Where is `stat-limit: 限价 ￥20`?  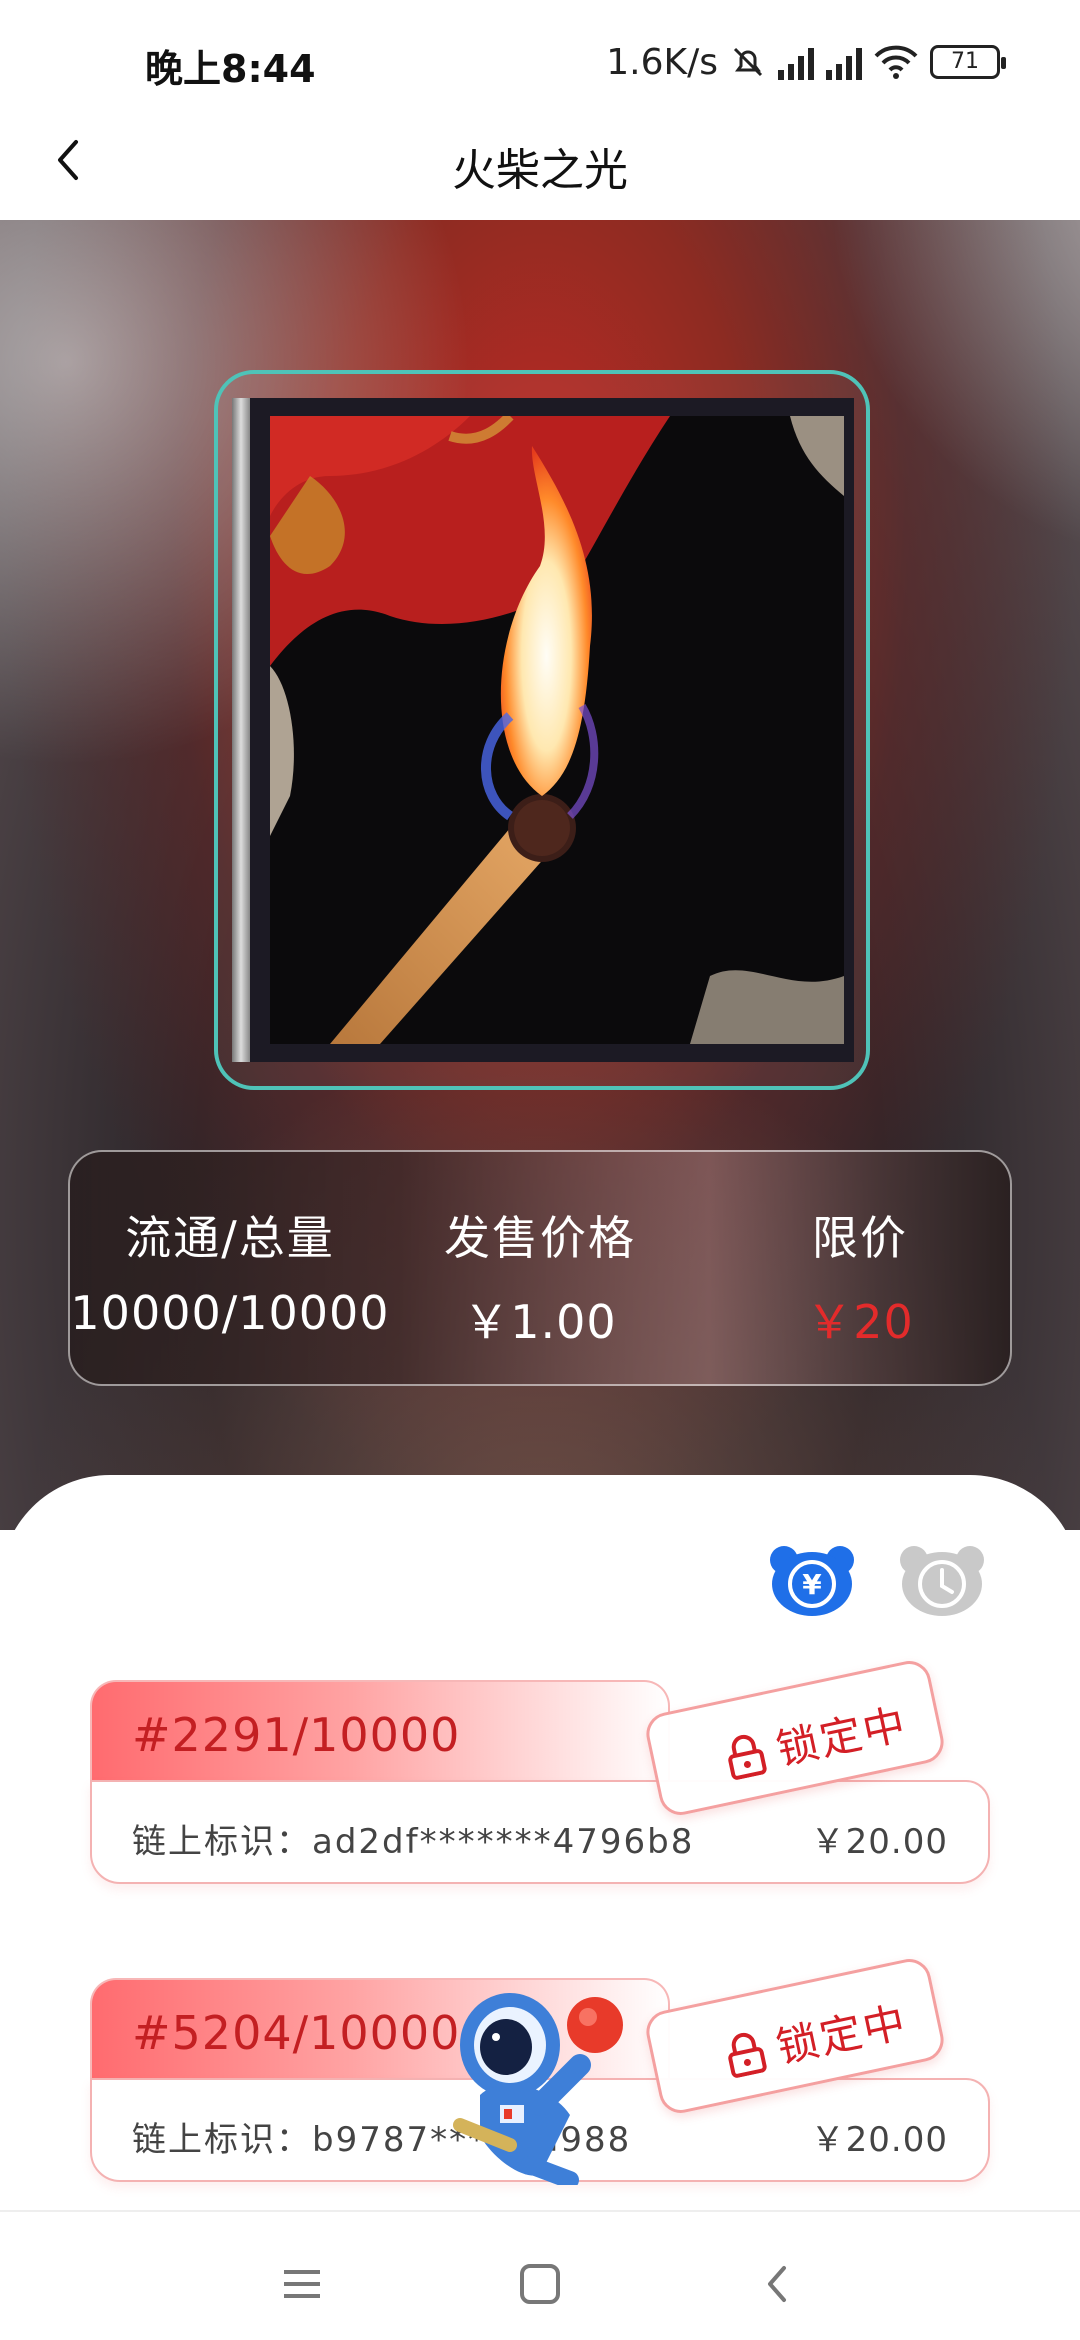 stat-limit: 限价 ￥20 is located at coordinates (860, 1277).